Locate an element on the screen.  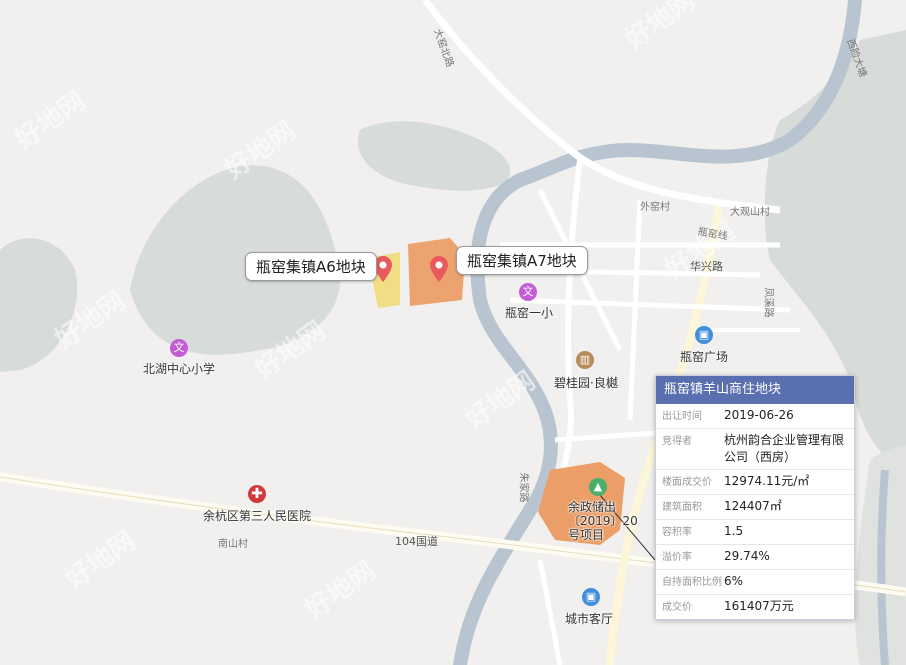
road-label-waiyao: 外窑村 is located at coordinates (655, 207).